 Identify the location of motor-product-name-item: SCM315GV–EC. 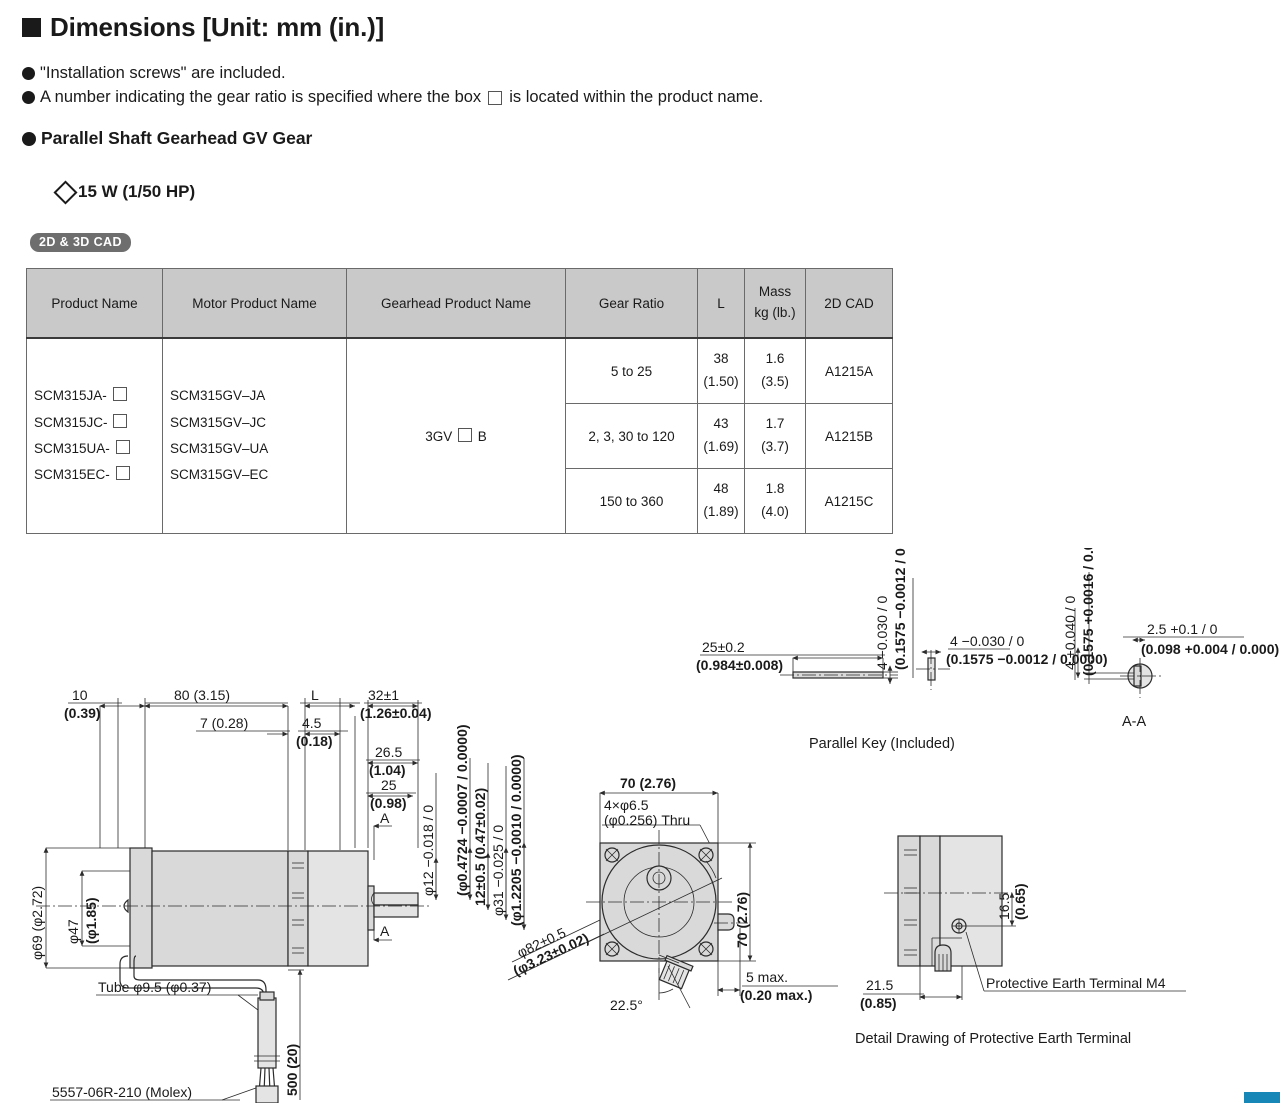
(219, 475).